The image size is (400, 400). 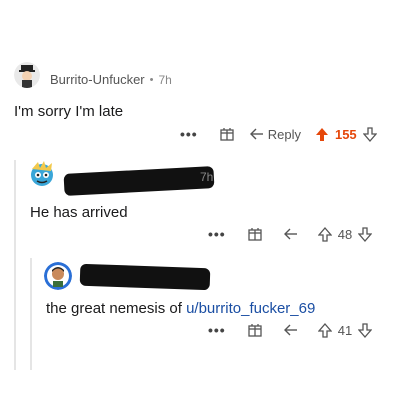 What do you see at coordinates (256, 134) in the screenshot?
I see `reply-arrow-icon` at bounding box center [256, 134].